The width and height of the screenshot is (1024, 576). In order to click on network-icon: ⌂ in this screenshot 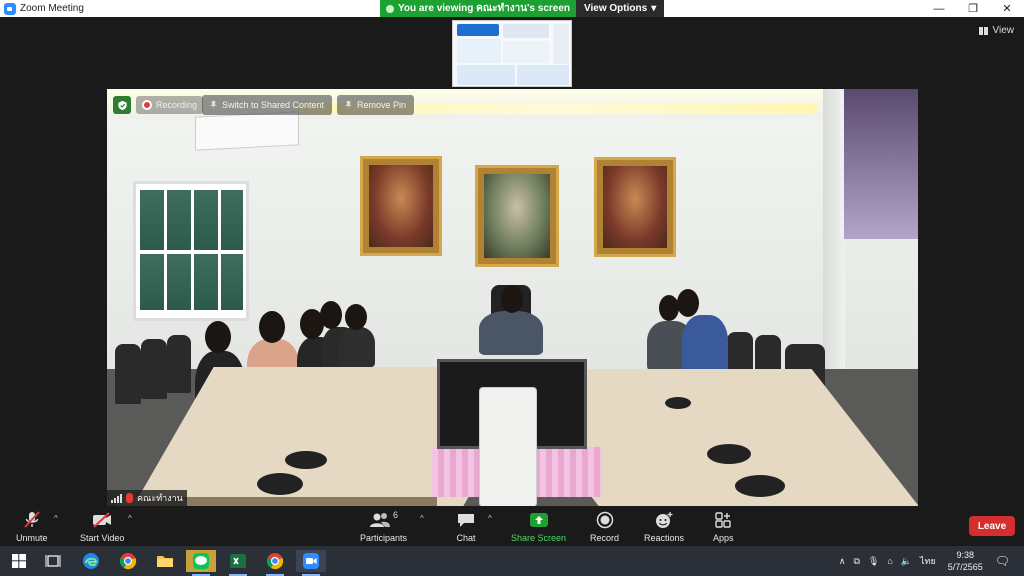, I will do `click(889, 561)`.